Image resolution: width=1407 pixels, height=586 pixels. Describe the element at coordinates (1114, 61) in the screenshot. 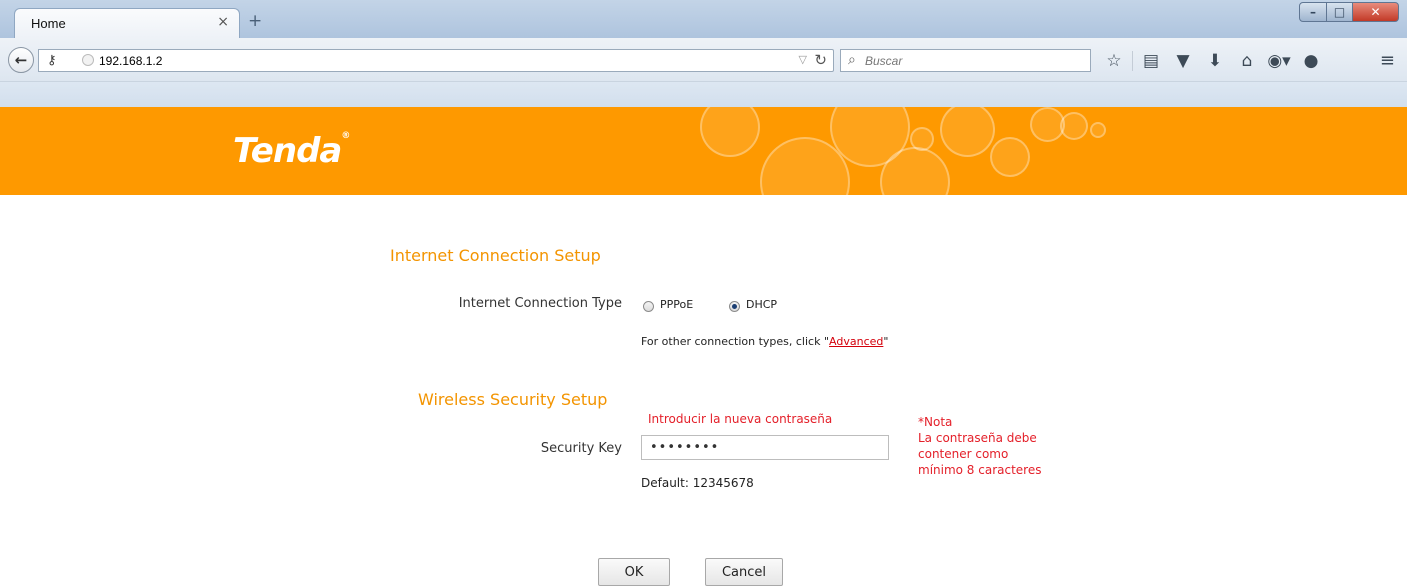

I see `star-icon: ☆` at that location.